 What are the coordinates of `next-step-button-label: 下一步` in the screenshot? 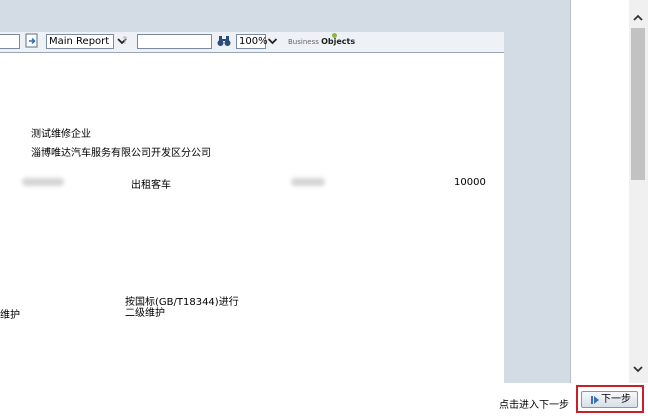 It's located at (616, 399).